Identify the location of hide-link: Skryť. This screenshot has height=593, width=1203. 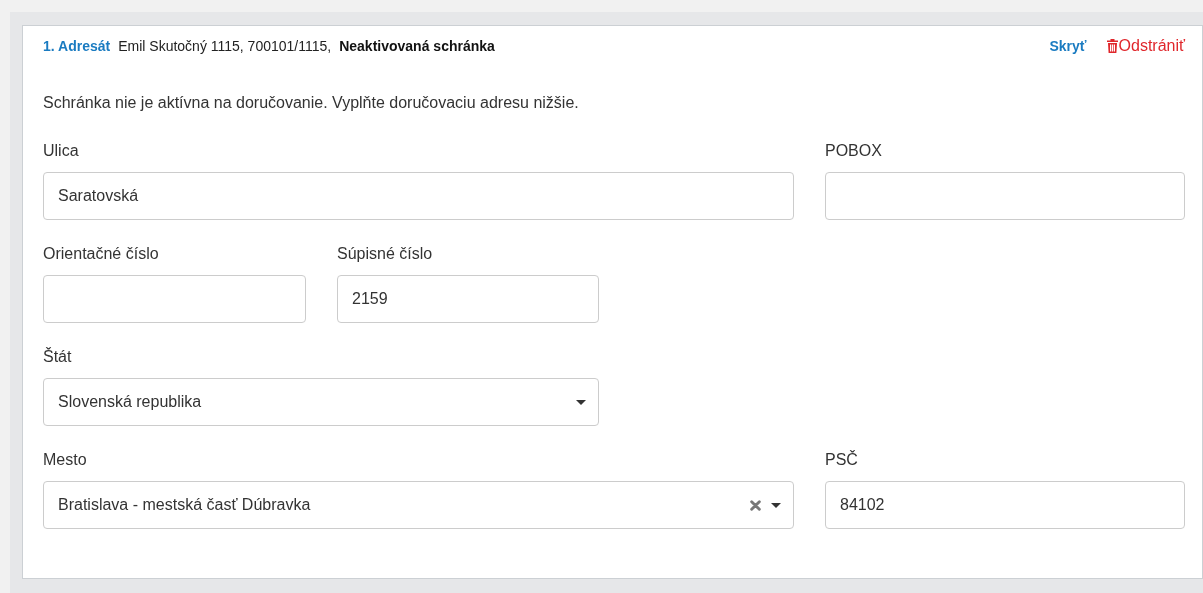
(1068, 46).